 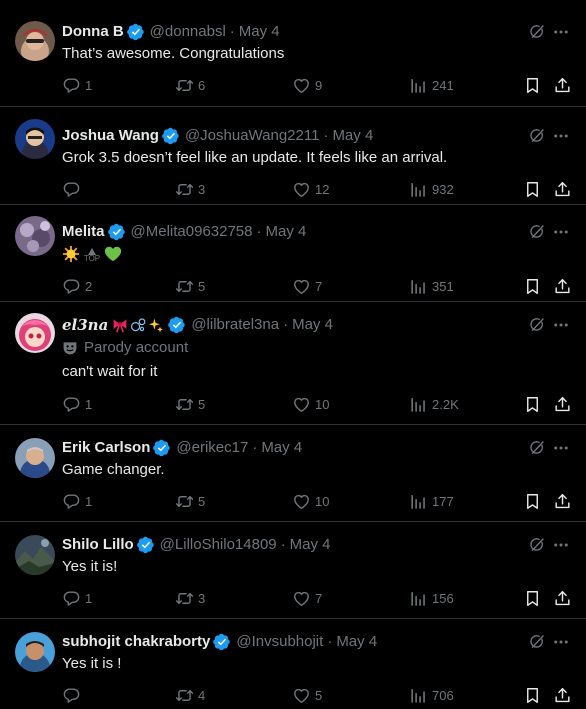 What do you see at coordinates (212, 448) in the screenshot?
I see `user-handle: @erikec17` at bounding box center [212, 448].